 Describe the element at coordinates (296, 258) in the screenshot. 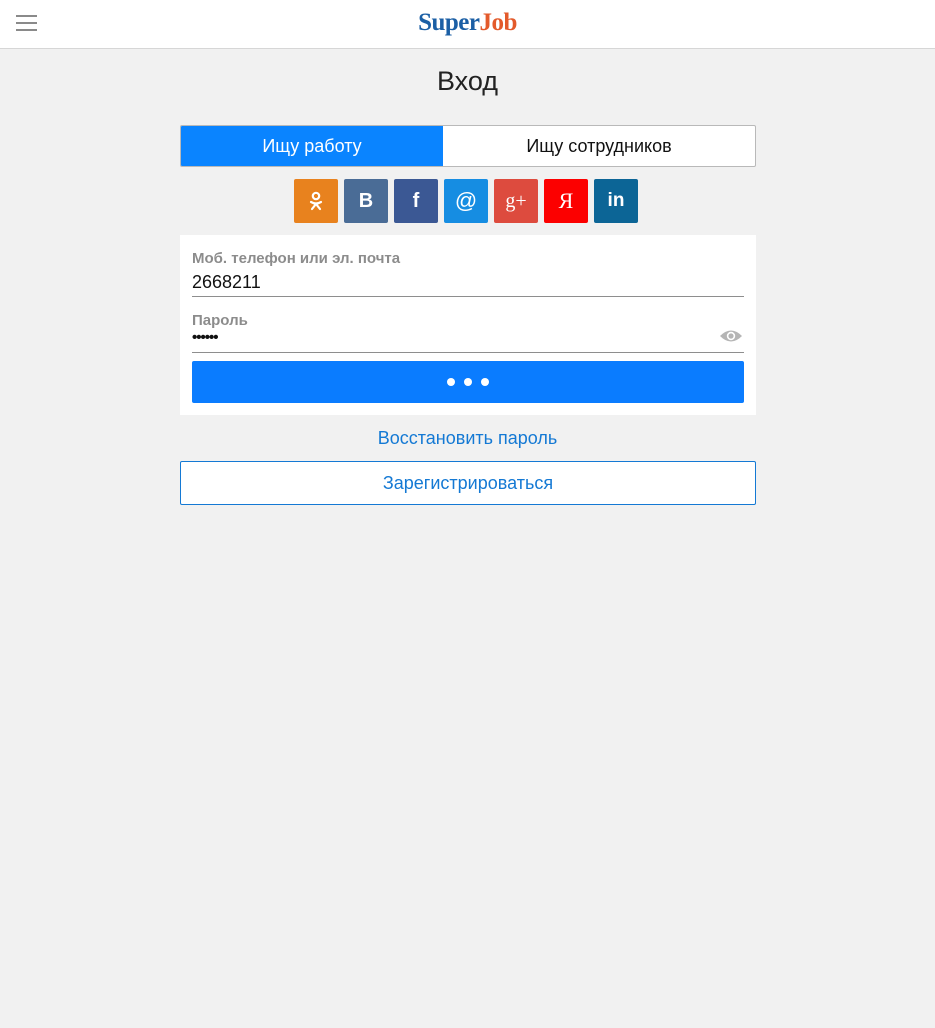

I see `login-field-label: Моб. телефон или эл. почта` at that location.